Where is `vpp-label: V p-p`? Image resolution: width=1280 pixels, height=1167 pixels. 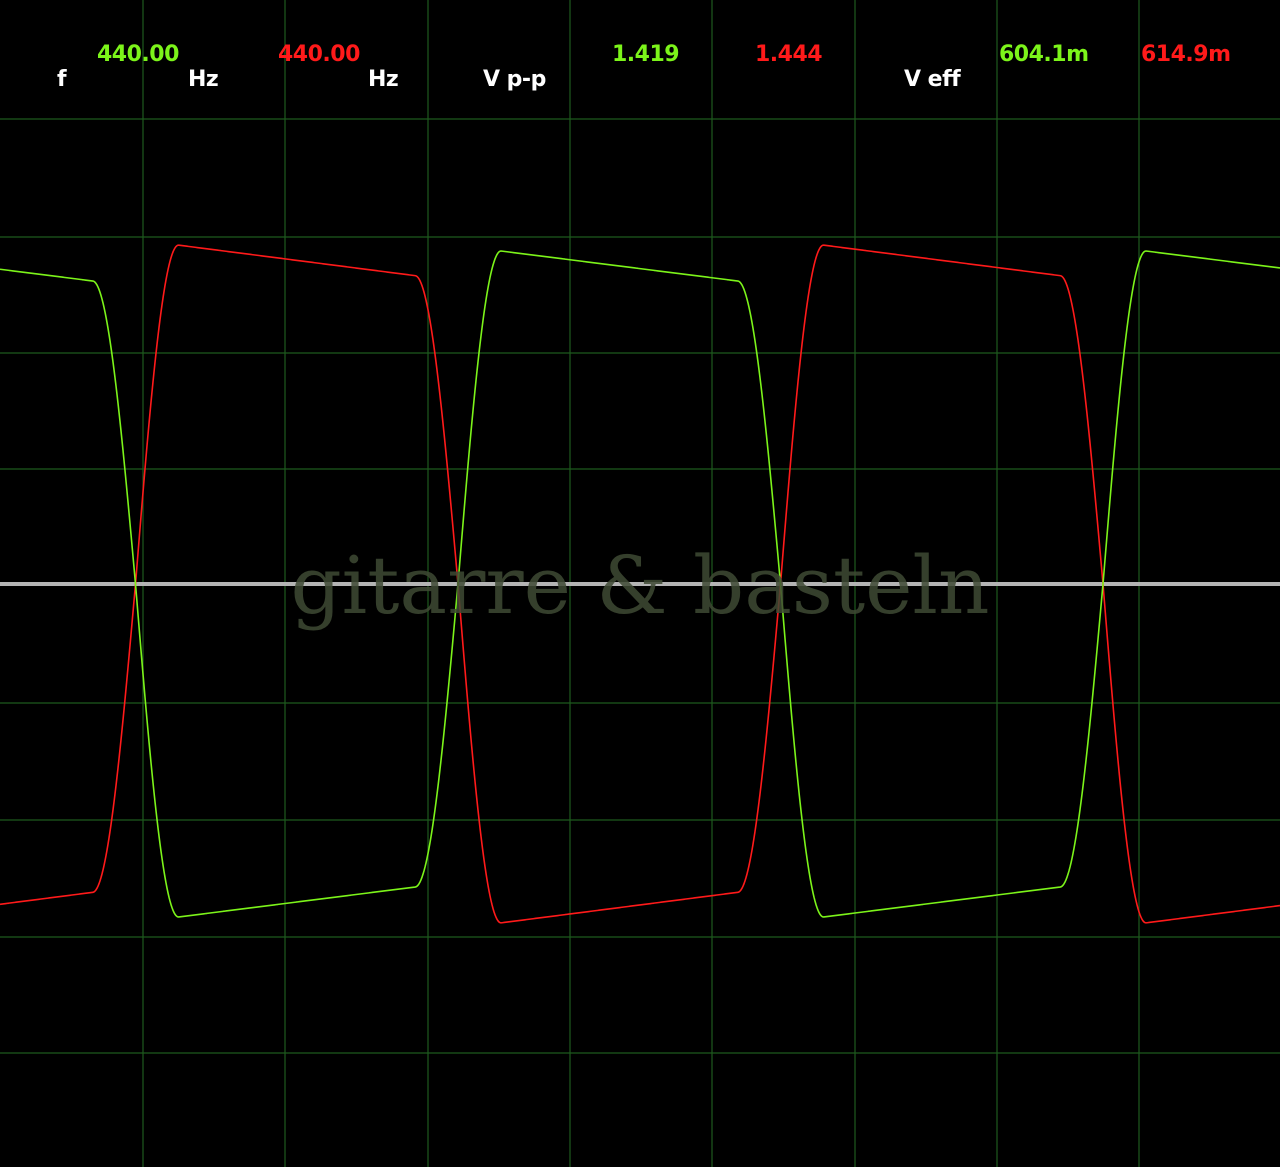
vpp-label: V p-p is located at coordinates (514, 79).